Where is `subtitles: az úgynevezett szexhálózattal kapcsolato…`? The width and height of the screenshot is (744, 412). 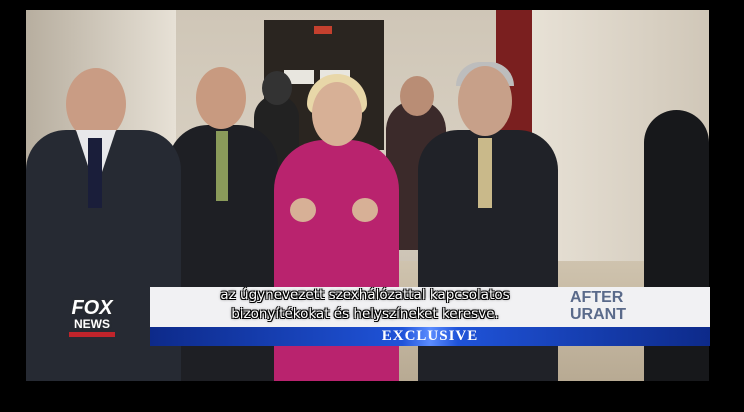 subtitles: az úgynevezett szexhálózattal kapcsolato… is located at coordinates (365, 305).